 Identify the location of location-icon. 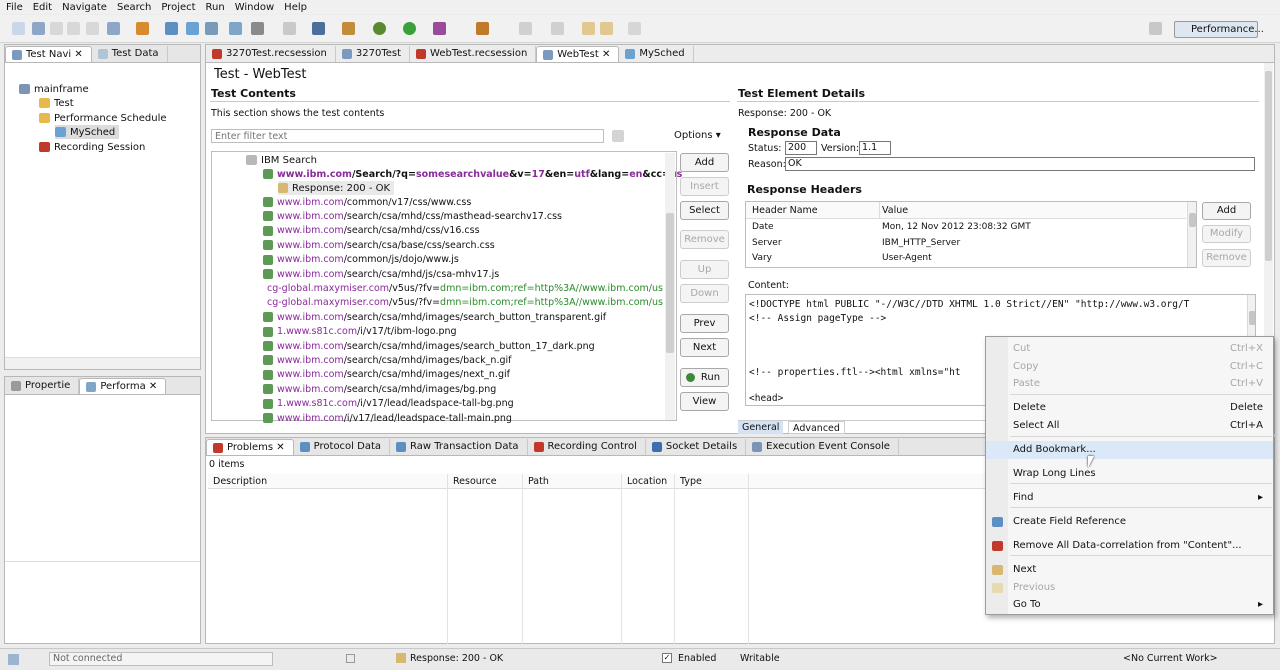
(235, 28).